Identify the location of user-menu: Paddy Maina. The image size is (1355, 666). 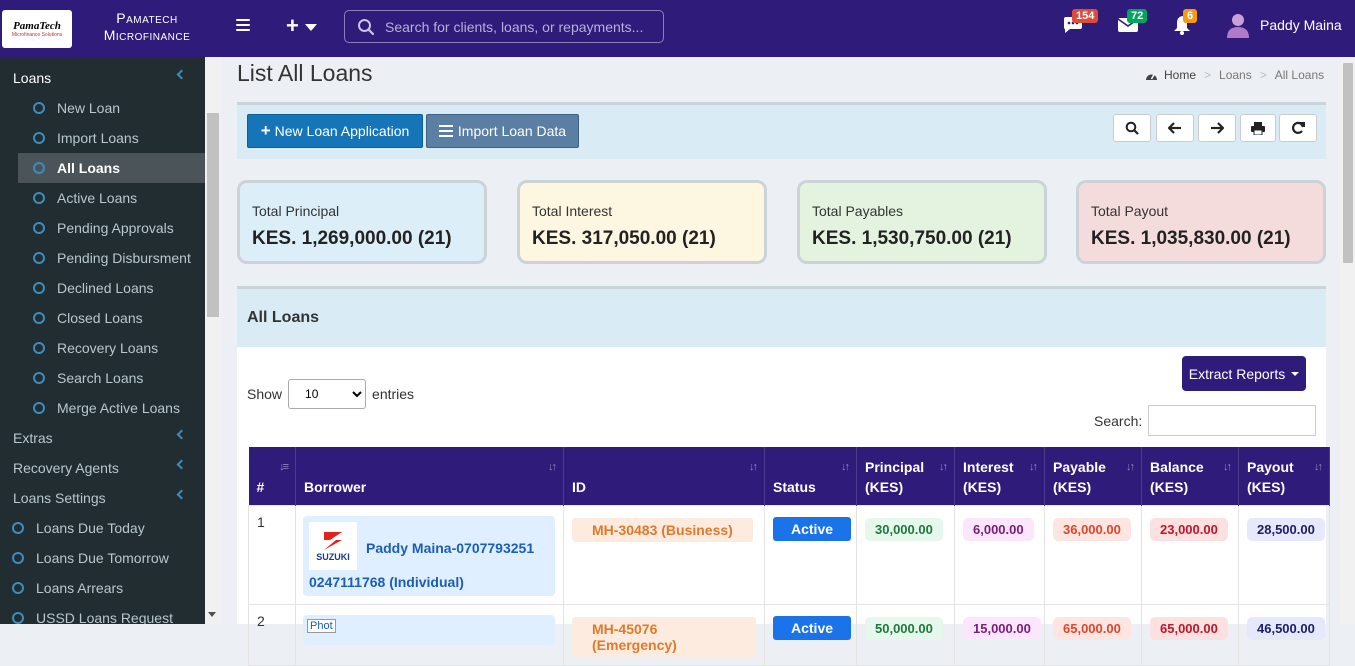
(1284, 25).